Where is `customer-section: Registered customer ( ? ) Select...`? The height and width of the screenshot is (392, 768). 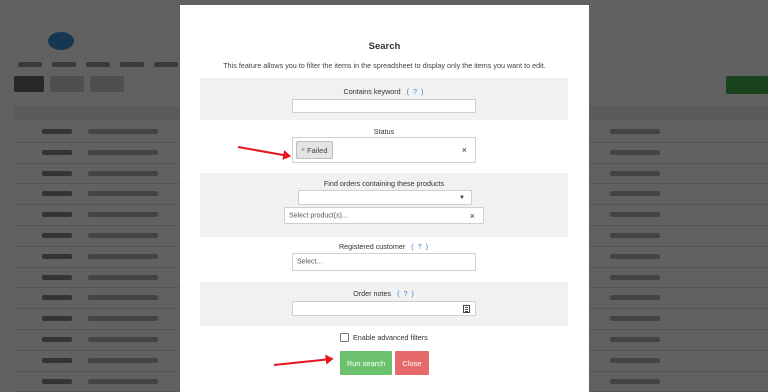
customer-section: Registered customer ( ? ) Select... is located at coordinates (384, 261).